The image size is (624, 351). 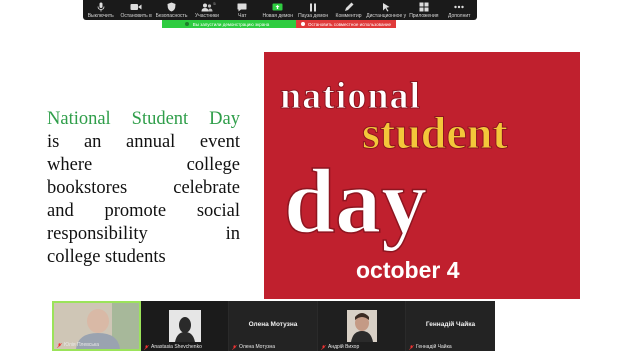 I want to click on participant-tile: Геннадій Чайка Геннадій Чайка, so click(x=450, y=326).